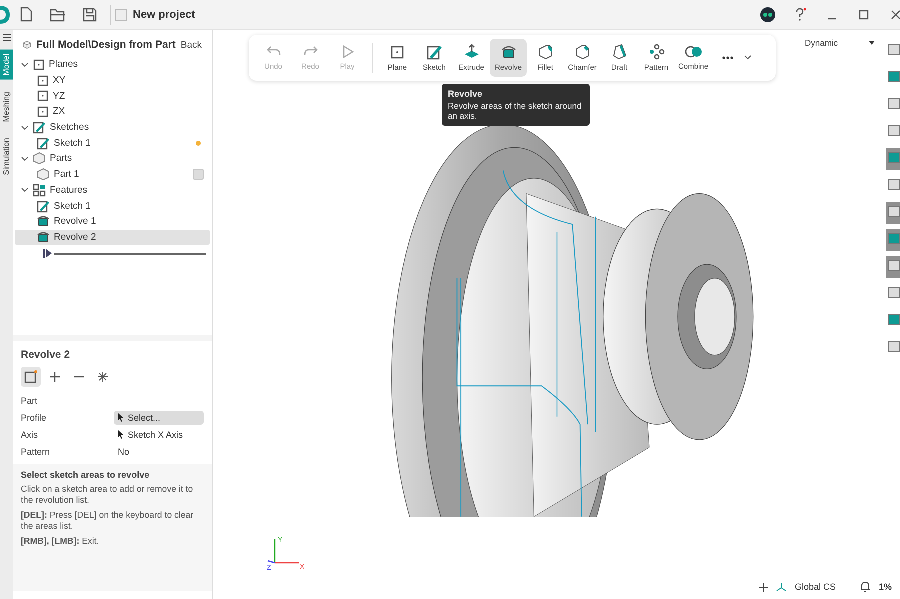 This screenshot has width=900, height=599. I want to click on tree-item: Part 1, so click(112, 174).